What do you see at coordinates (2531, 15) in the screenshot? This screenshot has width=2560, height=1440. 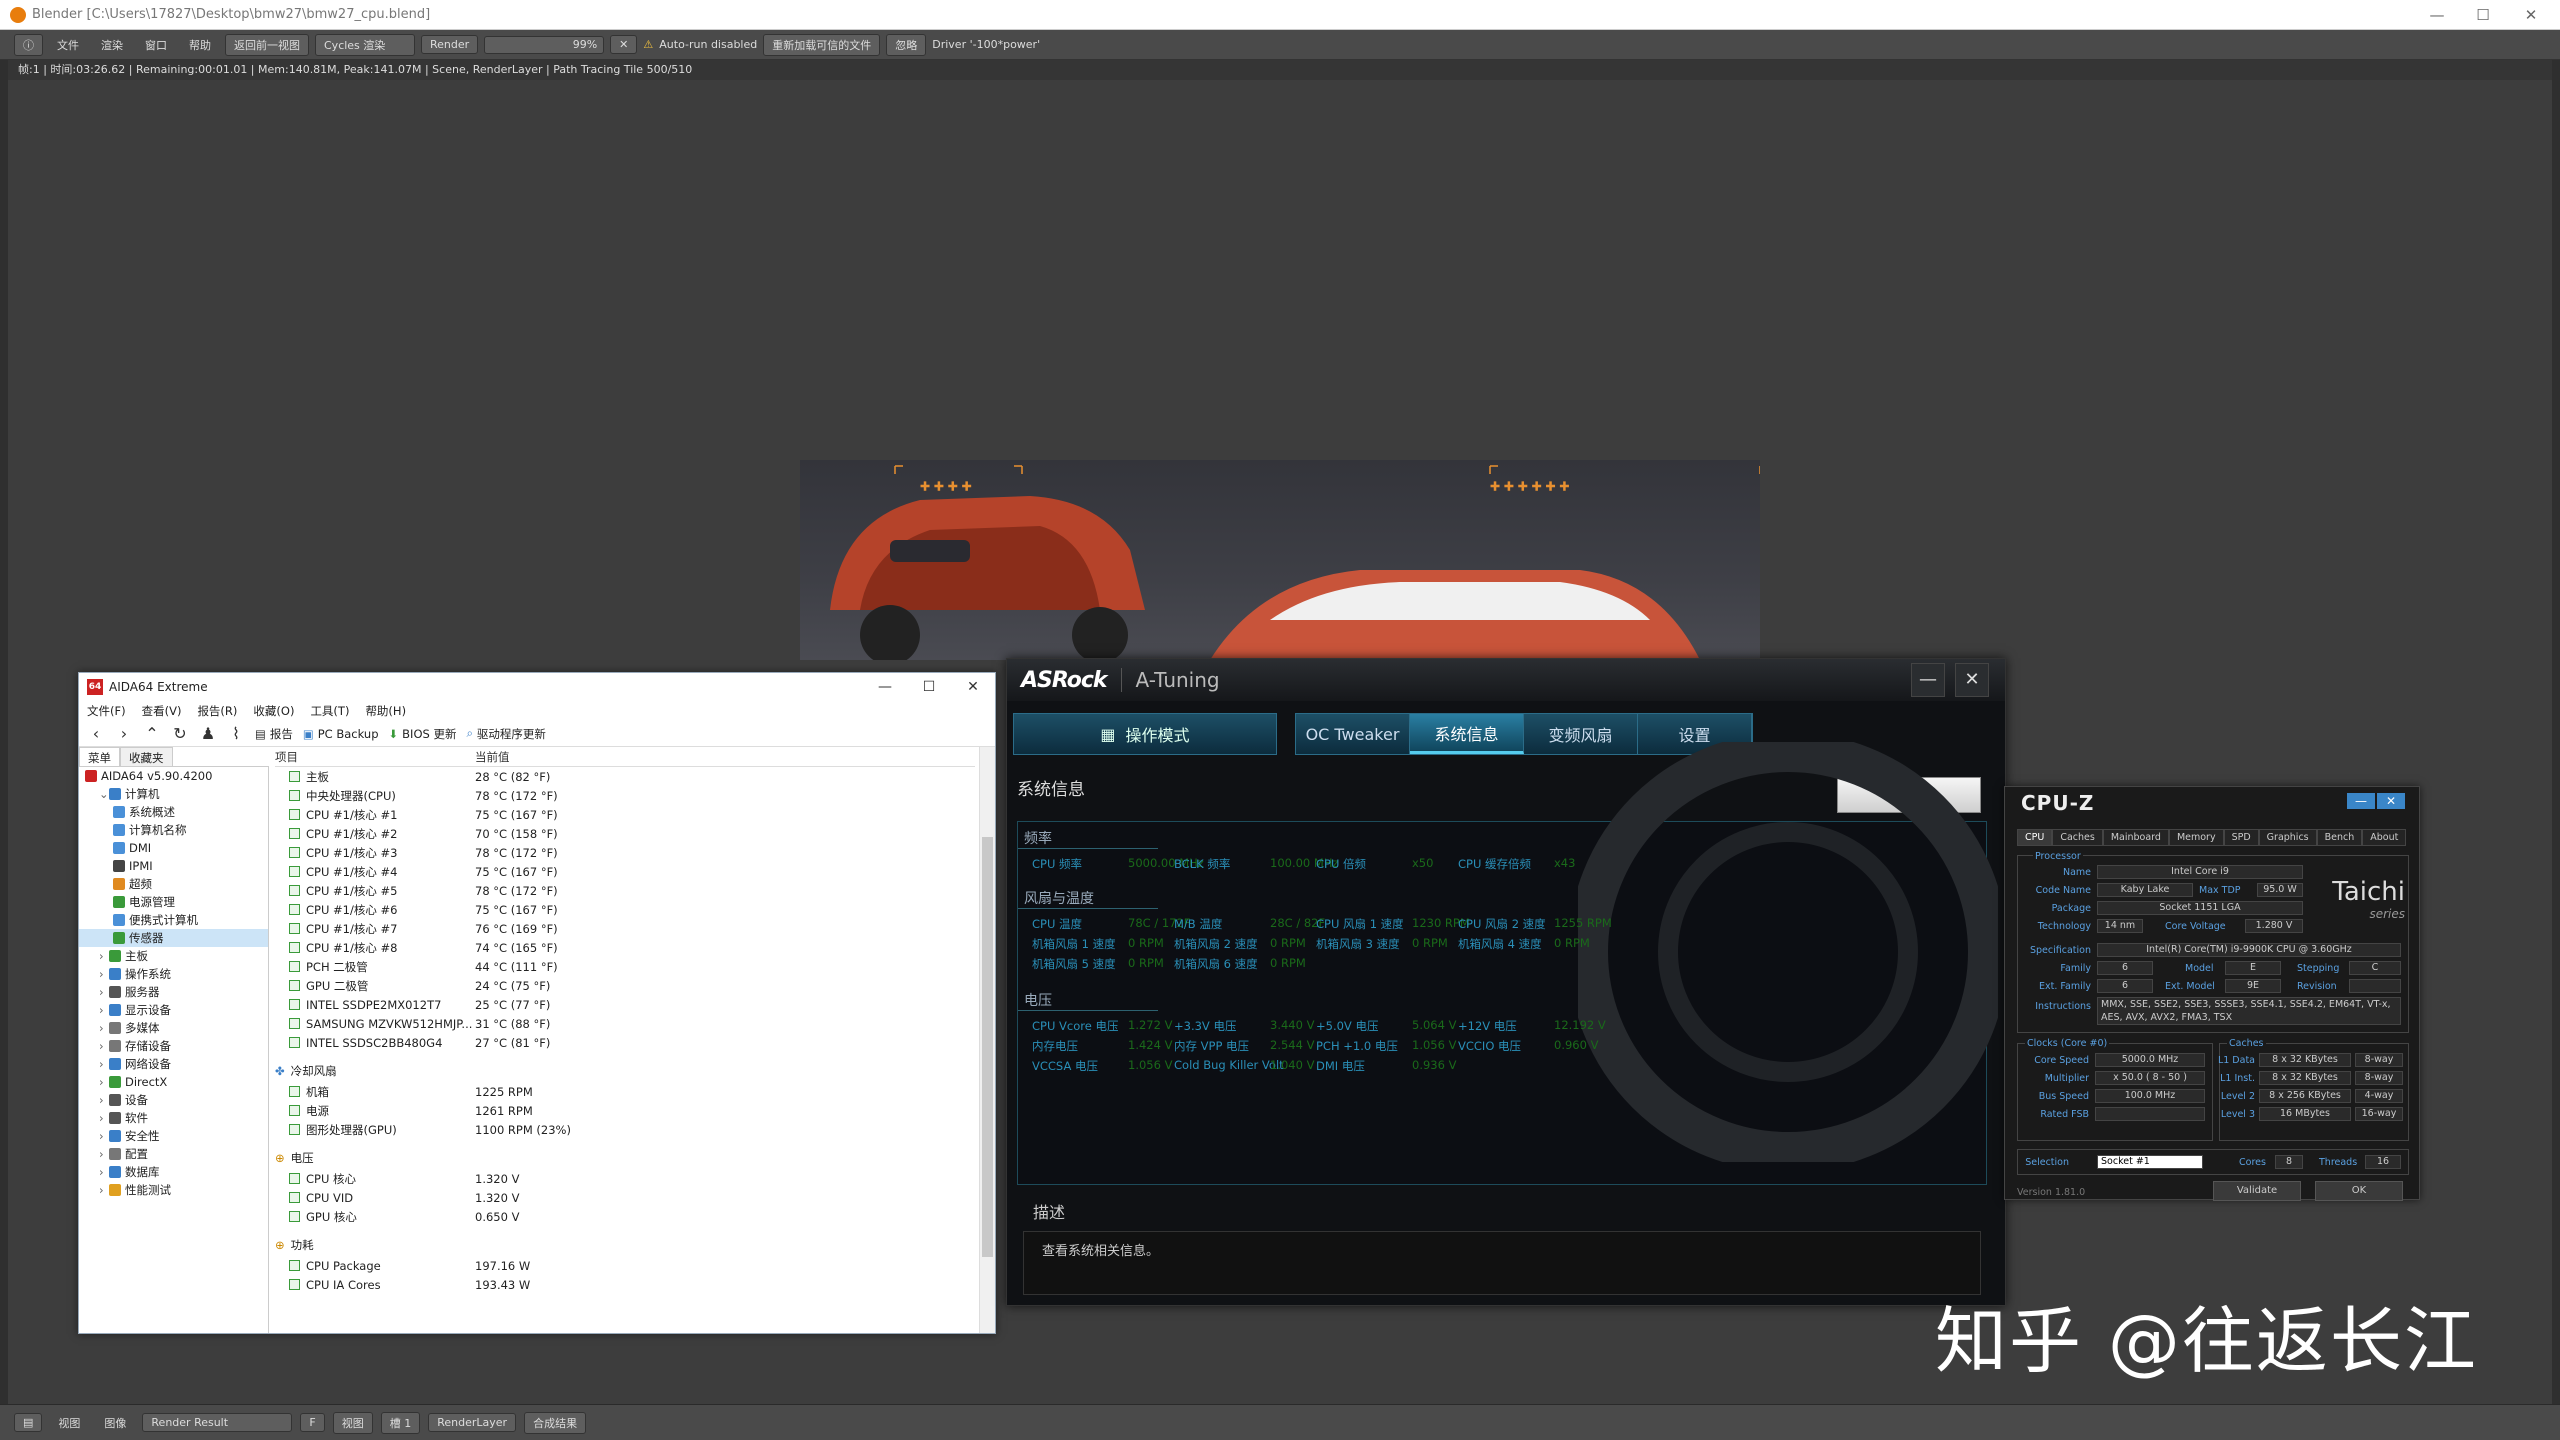 I see `close-button: ✕` at bounding box center [2531, 15].